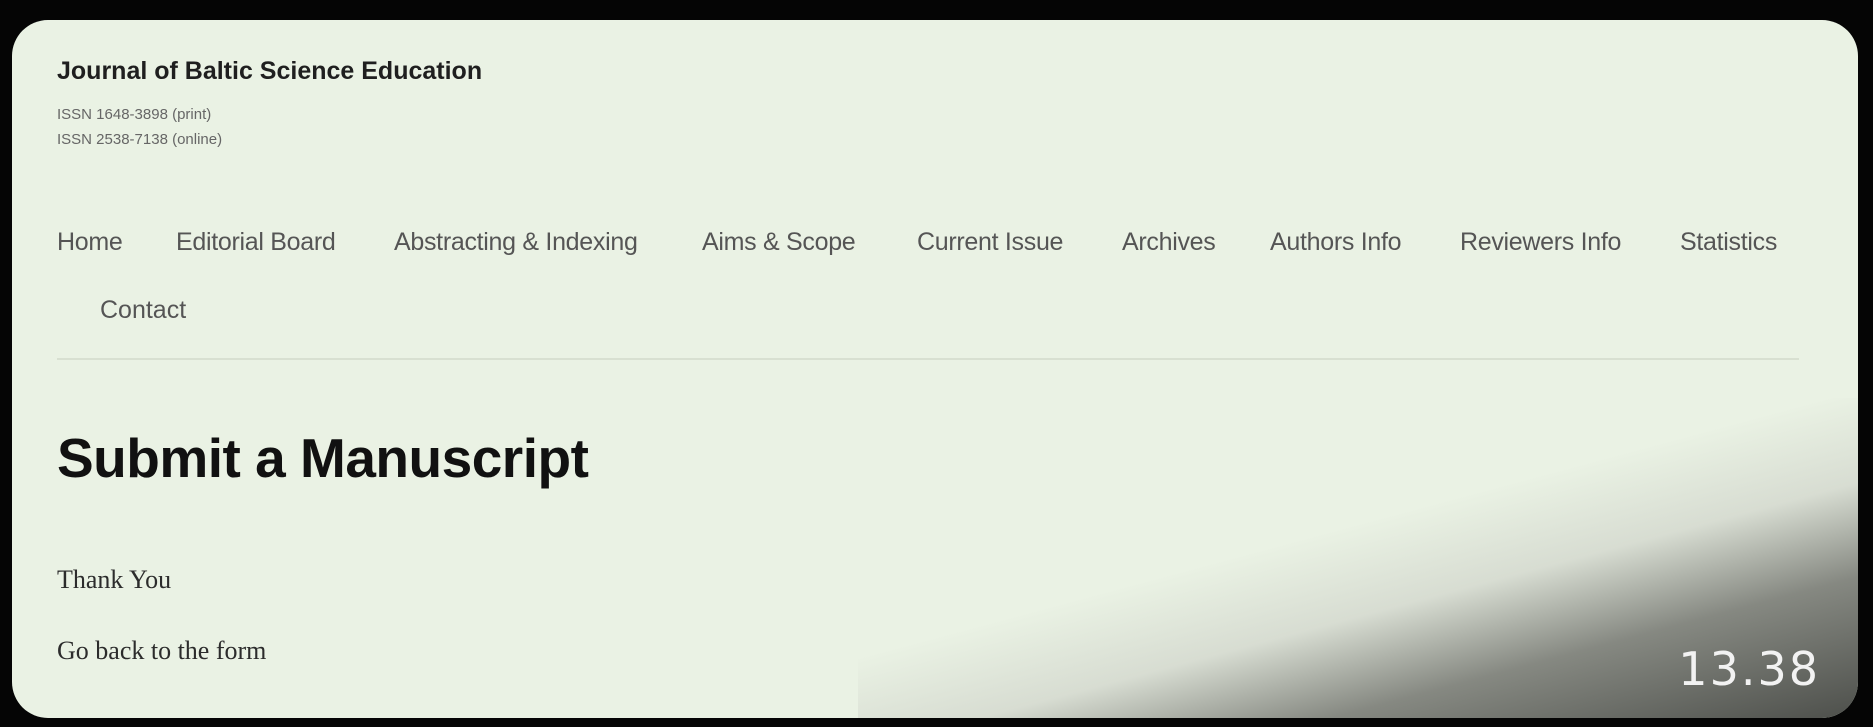  I want to click on nav-item-editorial-board: Editorial Board, so click(256, 242).